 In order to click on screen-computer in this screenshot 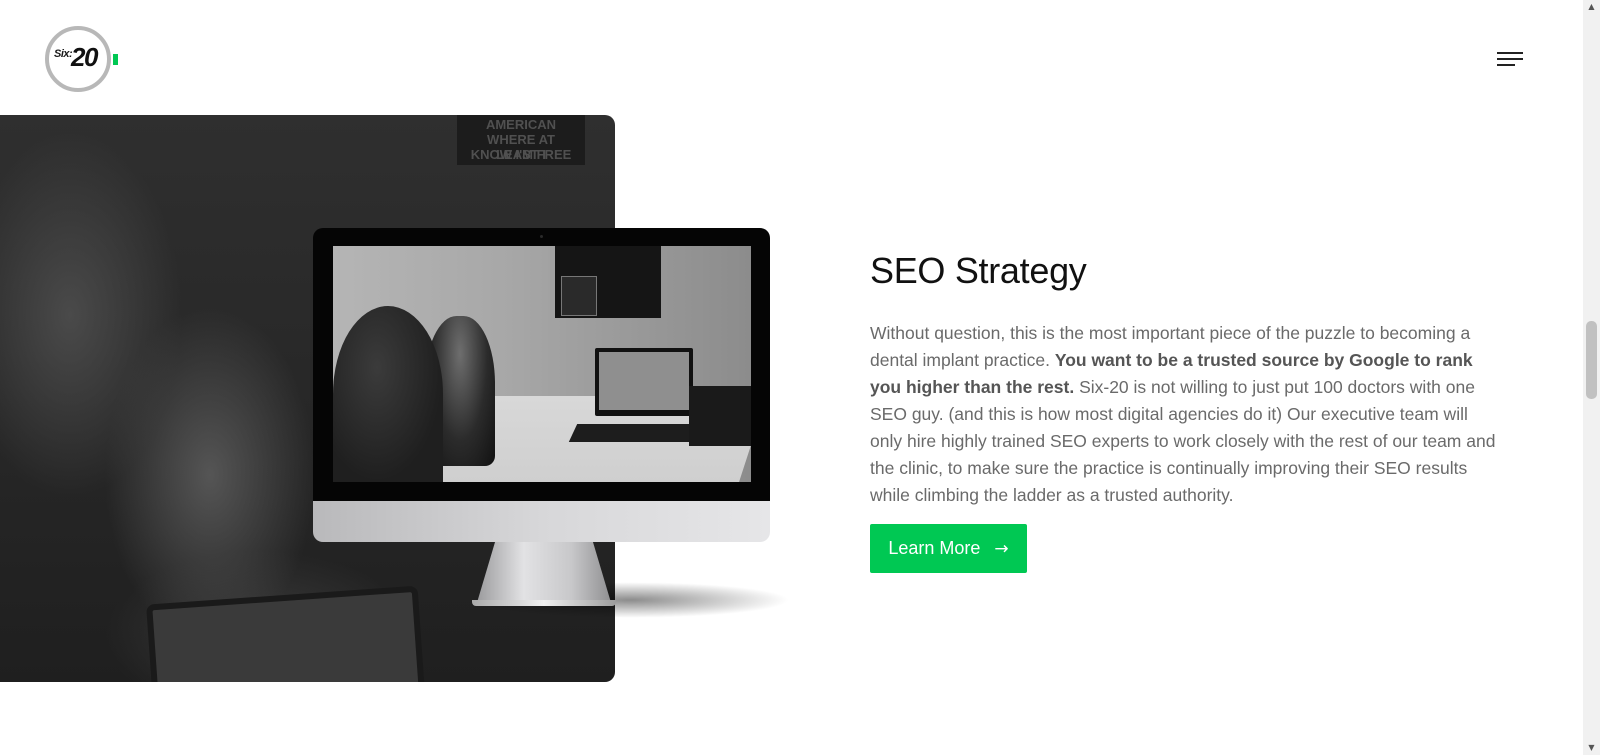, I will do `click(644, 382)`.